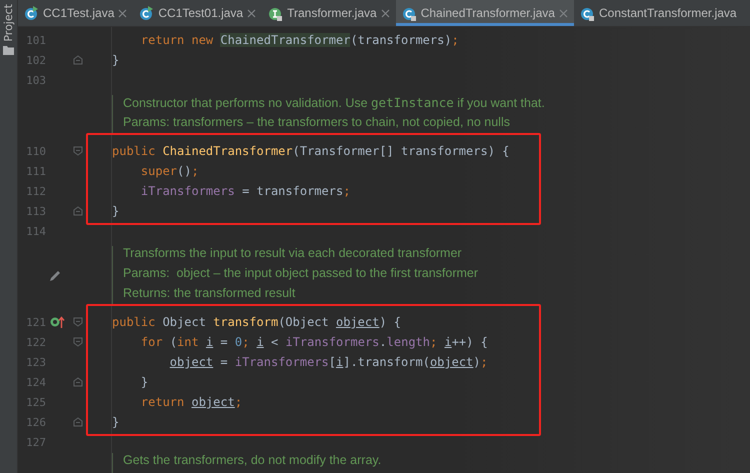 The image size is (750, 473). What do you see at coordinates (35, 422) in the screenshot?
I see `line-number: 126` at bounding box center [35, 422].